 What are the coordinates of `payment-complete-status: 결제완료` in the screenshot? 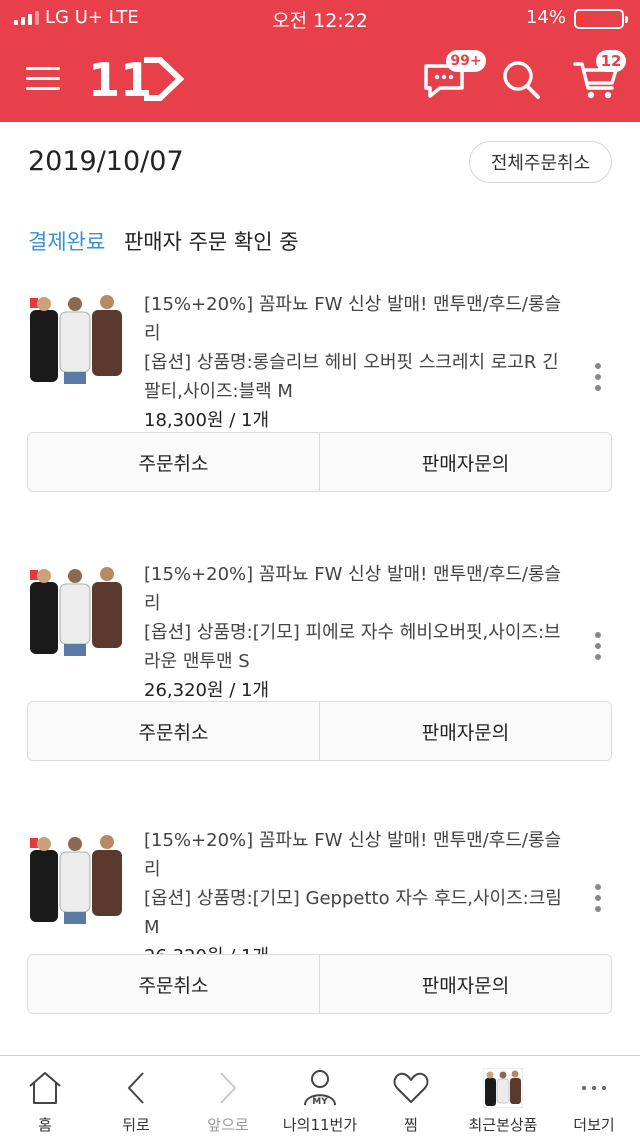 It's located at (67, 242).